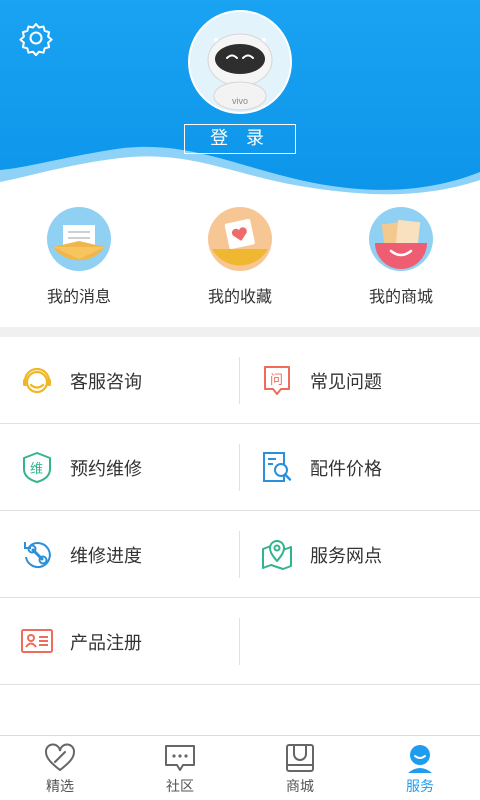  I want to click on quick-link-label: 我的收藏, so click(239, 296).